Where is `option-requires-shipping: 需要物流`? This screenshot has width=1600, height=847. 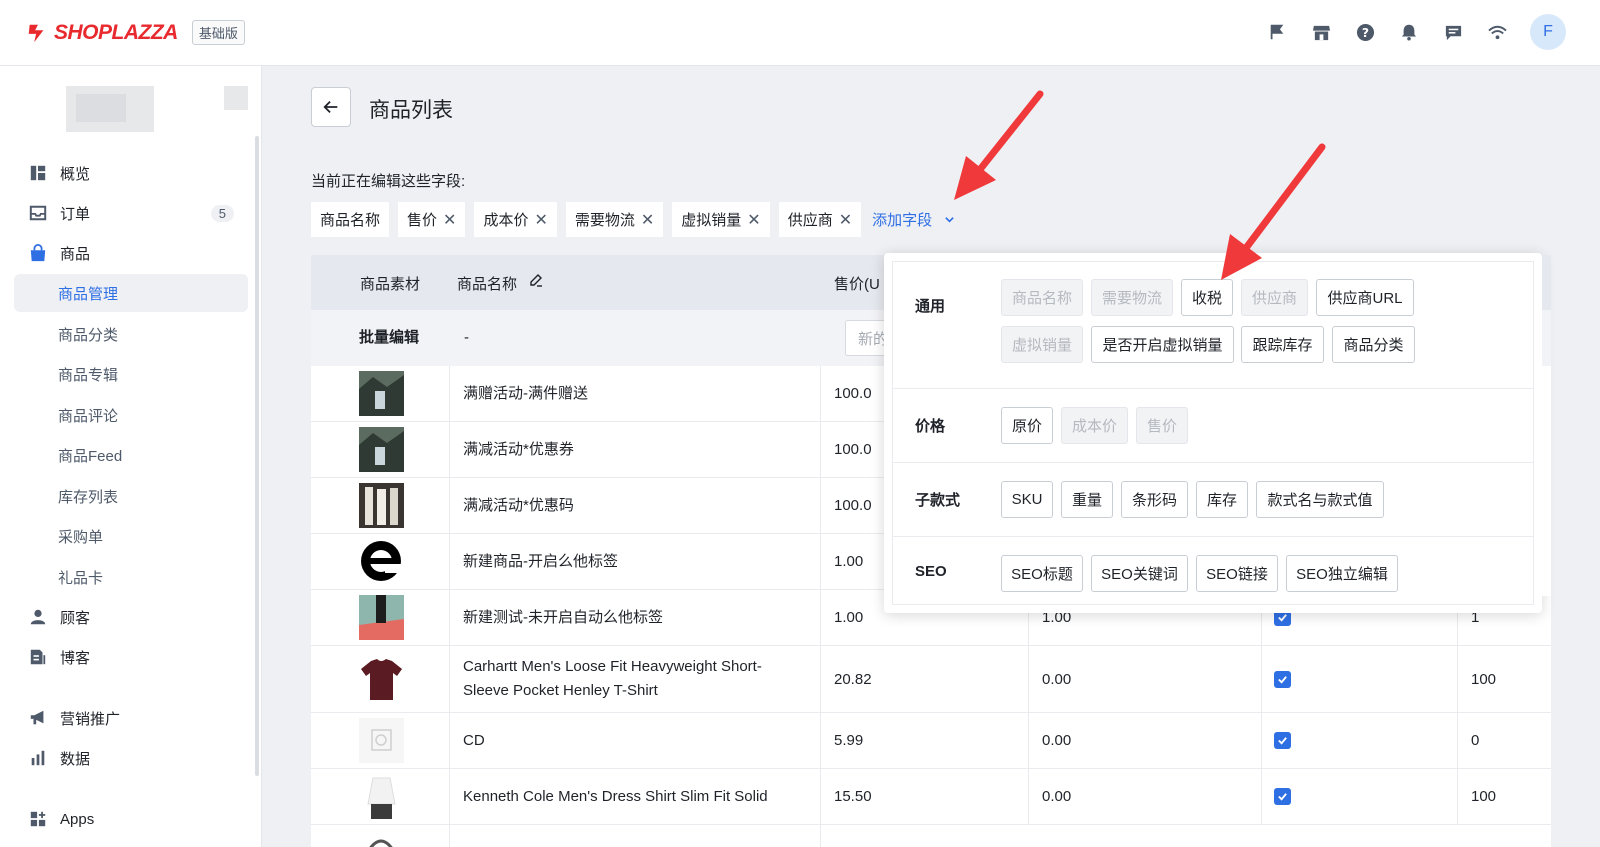 option-requires-shipping: 需要物流 is located at coordinates (1132, 297).